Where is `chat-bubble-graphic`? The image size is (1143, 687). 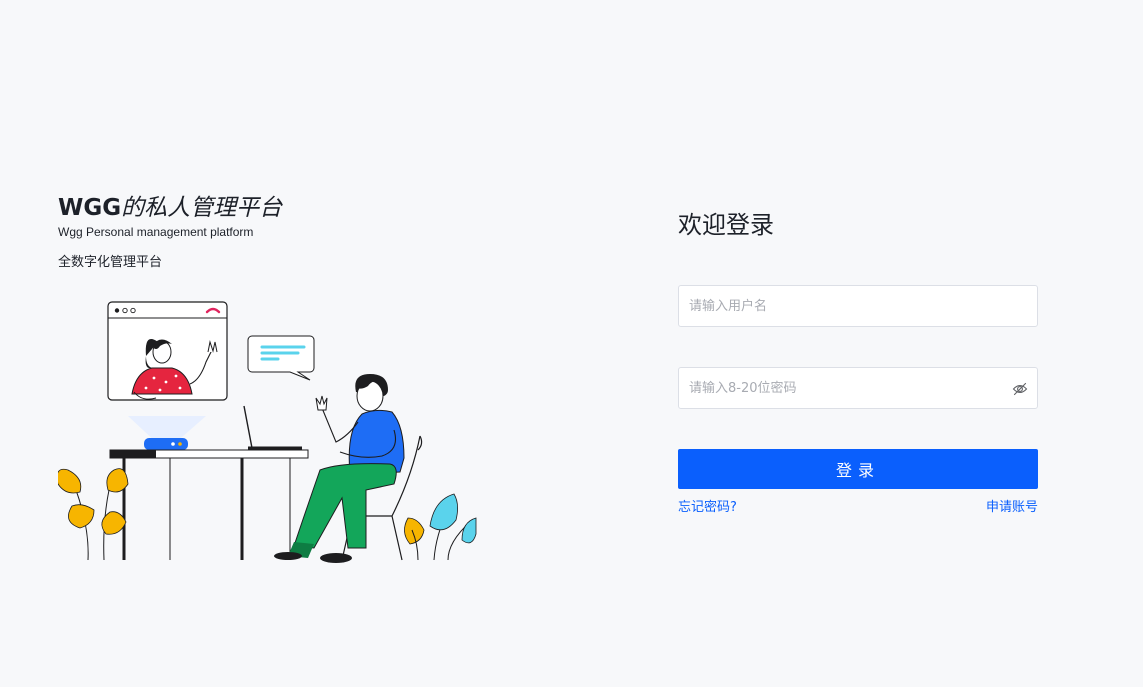 chat-bubble-graphic is located at coordinates (281, 358).